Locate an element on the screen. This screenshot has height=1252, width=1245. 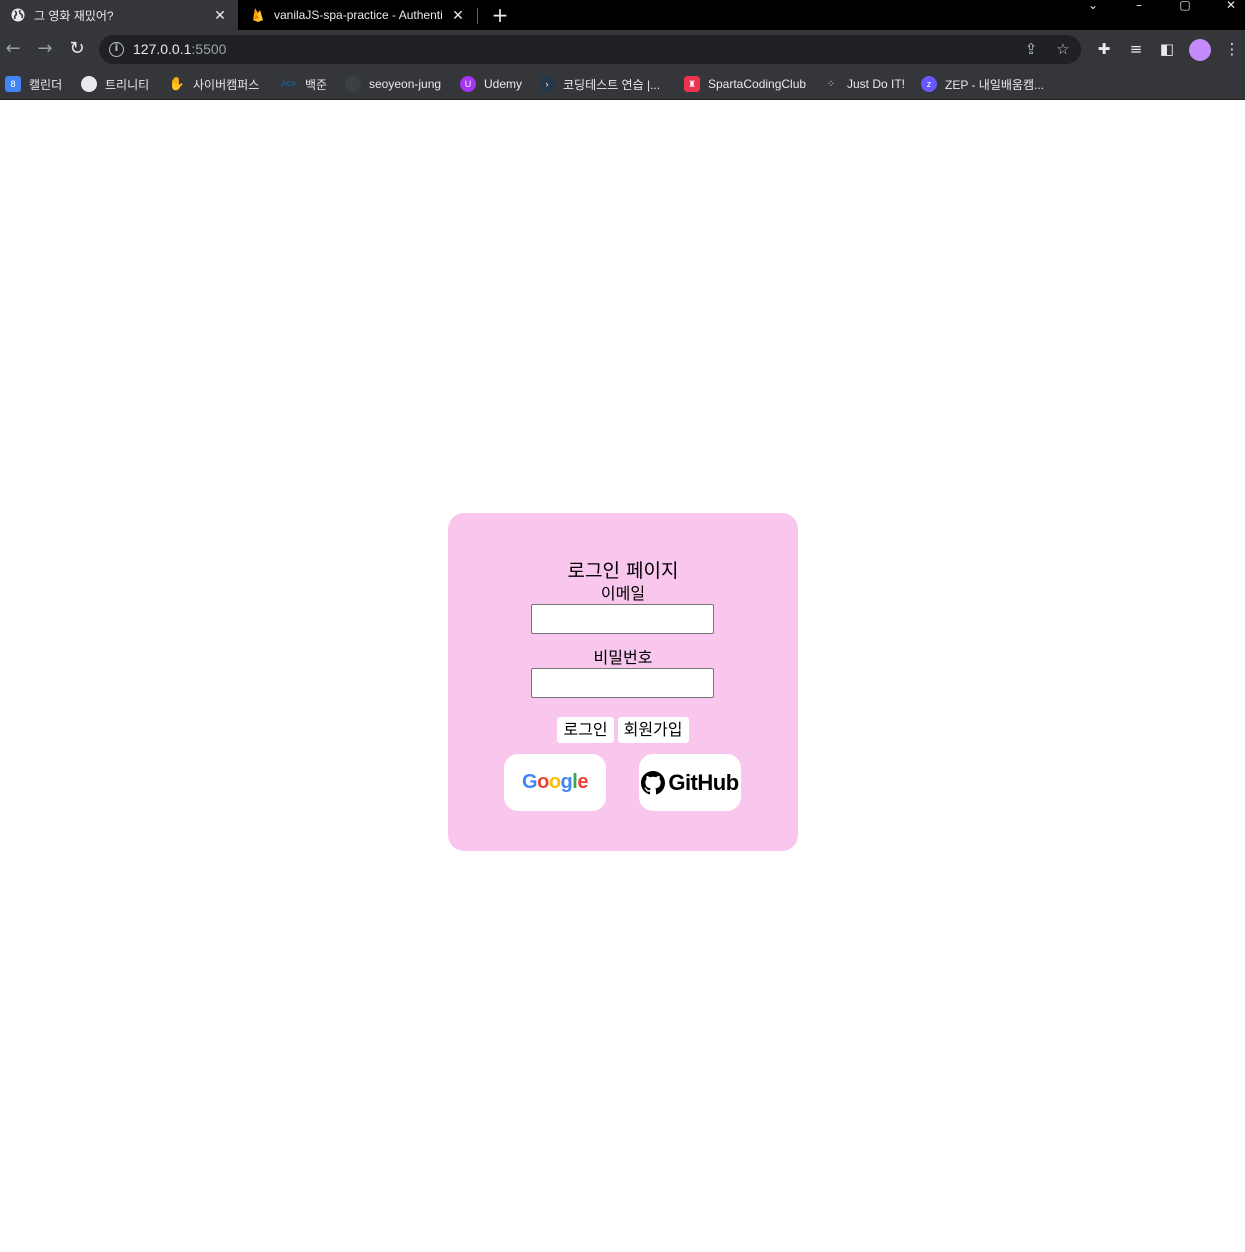
zep-icon: z is located at coordinates (929, 84).